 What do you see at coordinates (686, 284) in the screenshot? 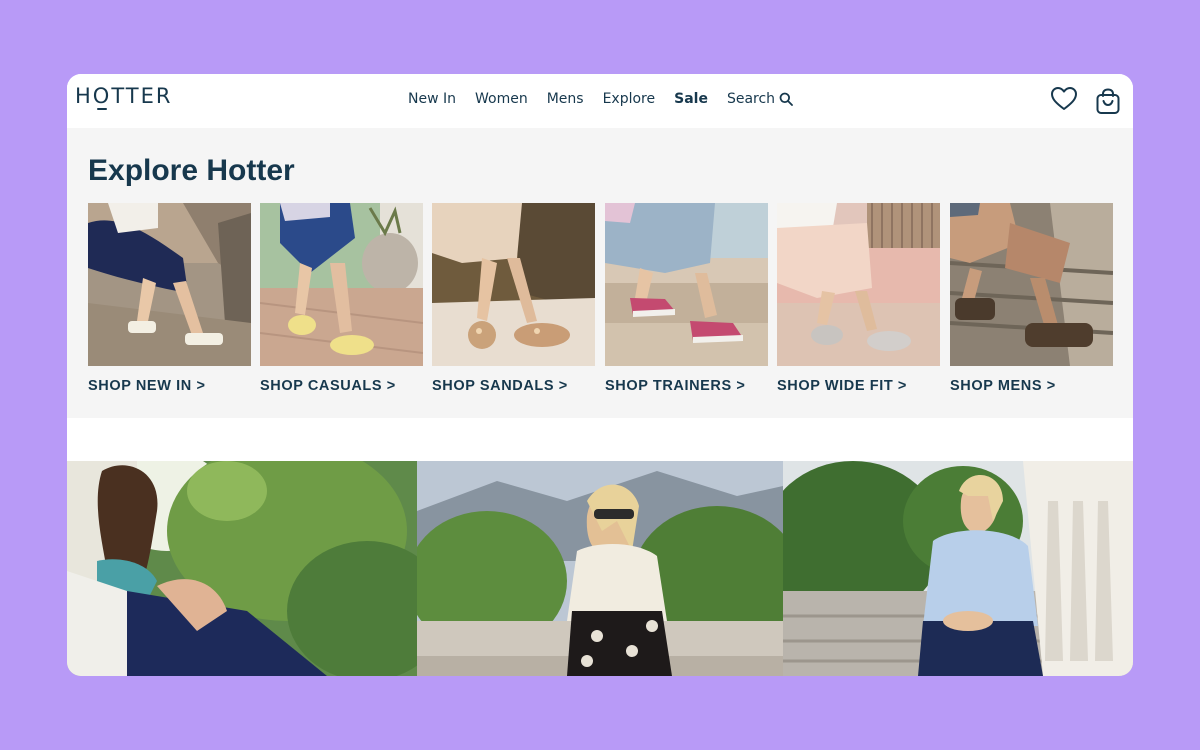
I see `category-image-trainers` at bounding box center [686, 284].